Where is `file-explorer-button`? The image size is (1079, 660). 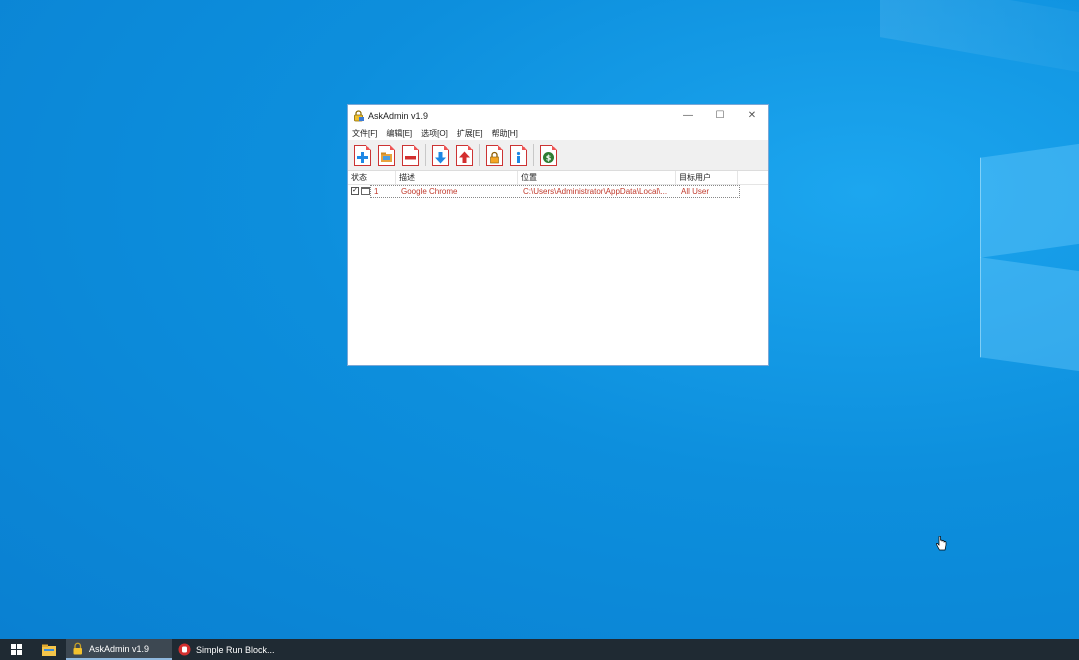
file-explorer-button is located at coordinates (49, 649).